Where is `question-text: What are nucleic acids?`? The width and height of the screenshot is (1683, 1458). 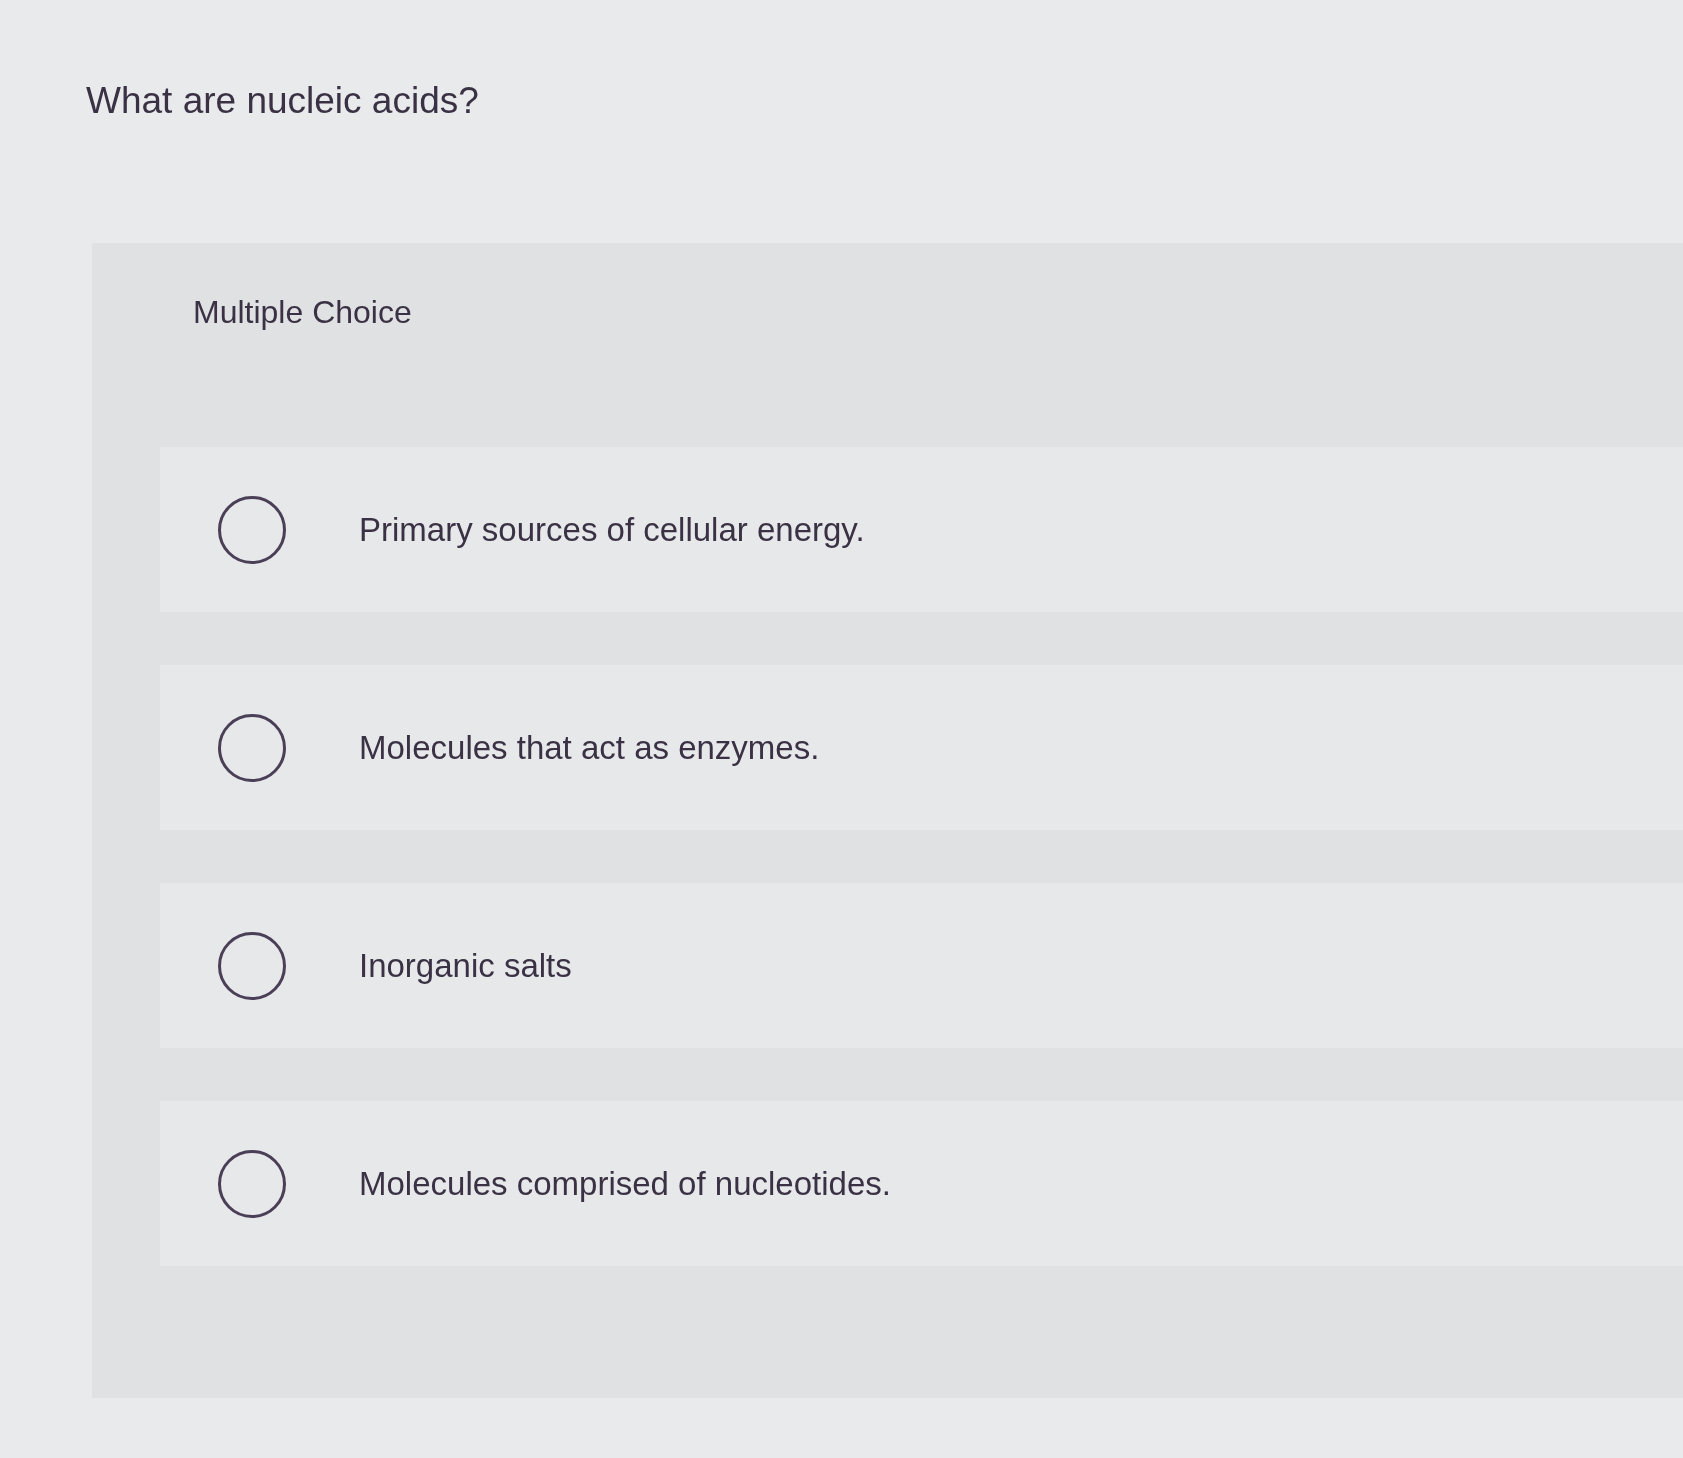
question-text: What are nucleic acids? is located at coordinates (282, 101).